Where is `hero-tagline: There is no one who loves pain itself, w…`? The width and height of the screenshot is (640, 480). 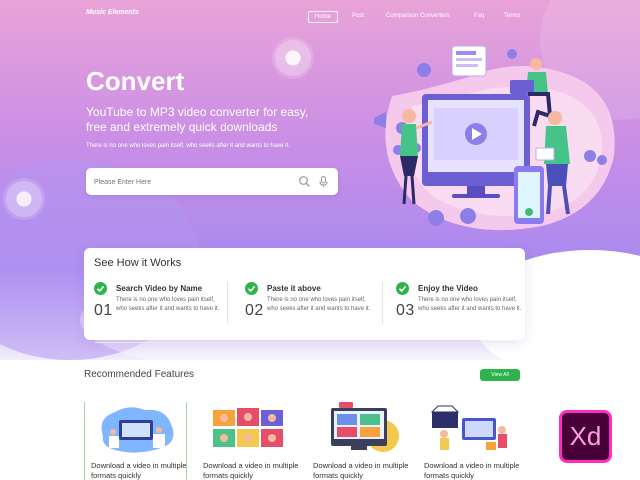 hero-tagline: There is no one who loves pain itself, w… is located at coordinates (188, 146).